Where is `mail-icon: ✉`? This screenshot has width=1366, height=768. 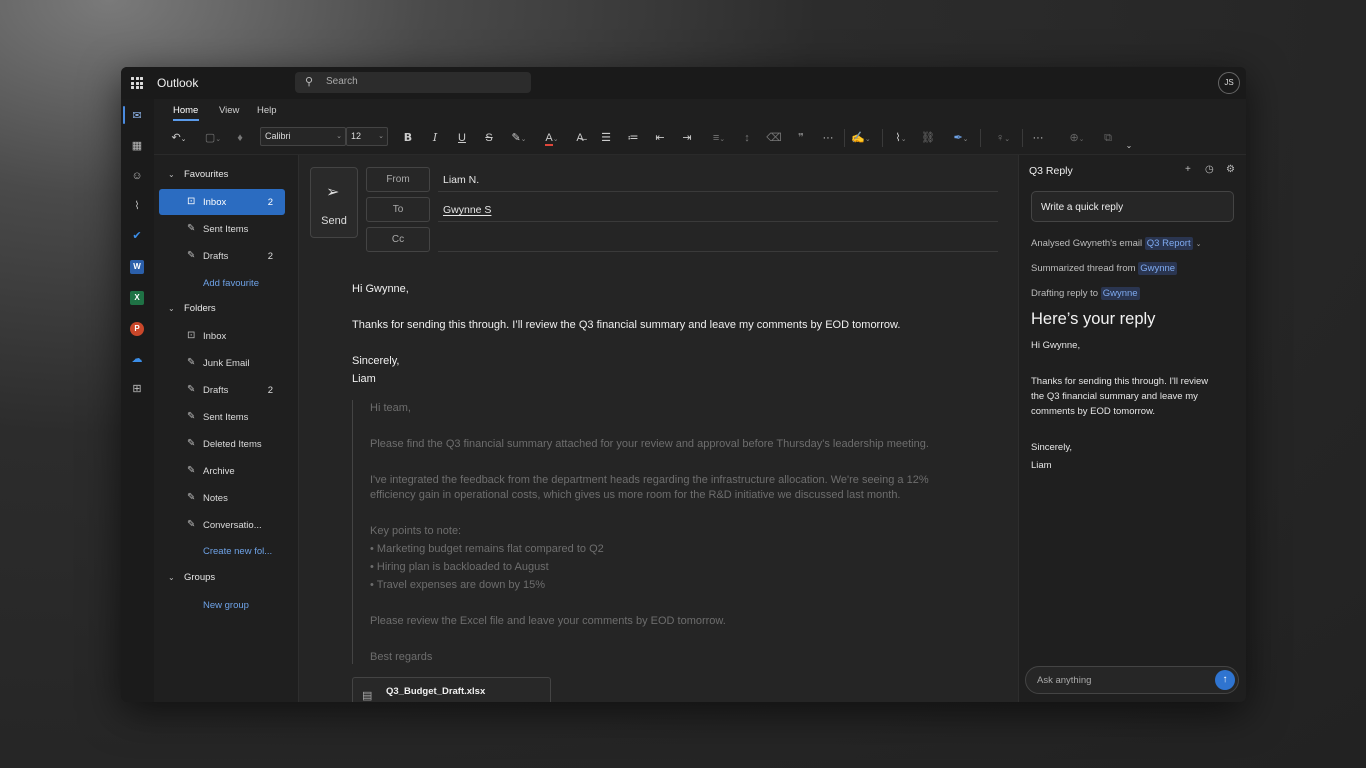
mail-icon: ✉ is located at coordinates (137, 116).